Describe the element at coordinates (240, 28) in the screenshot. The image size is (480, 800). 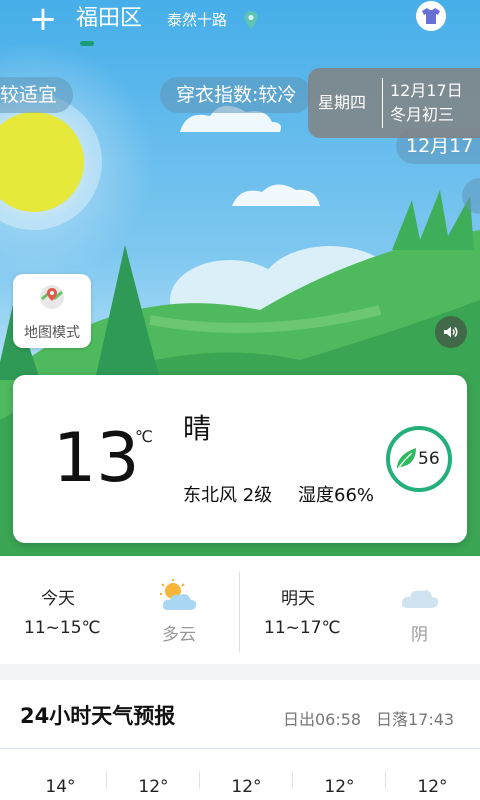
I see `header: + 福田区 泰然十路` at that location.